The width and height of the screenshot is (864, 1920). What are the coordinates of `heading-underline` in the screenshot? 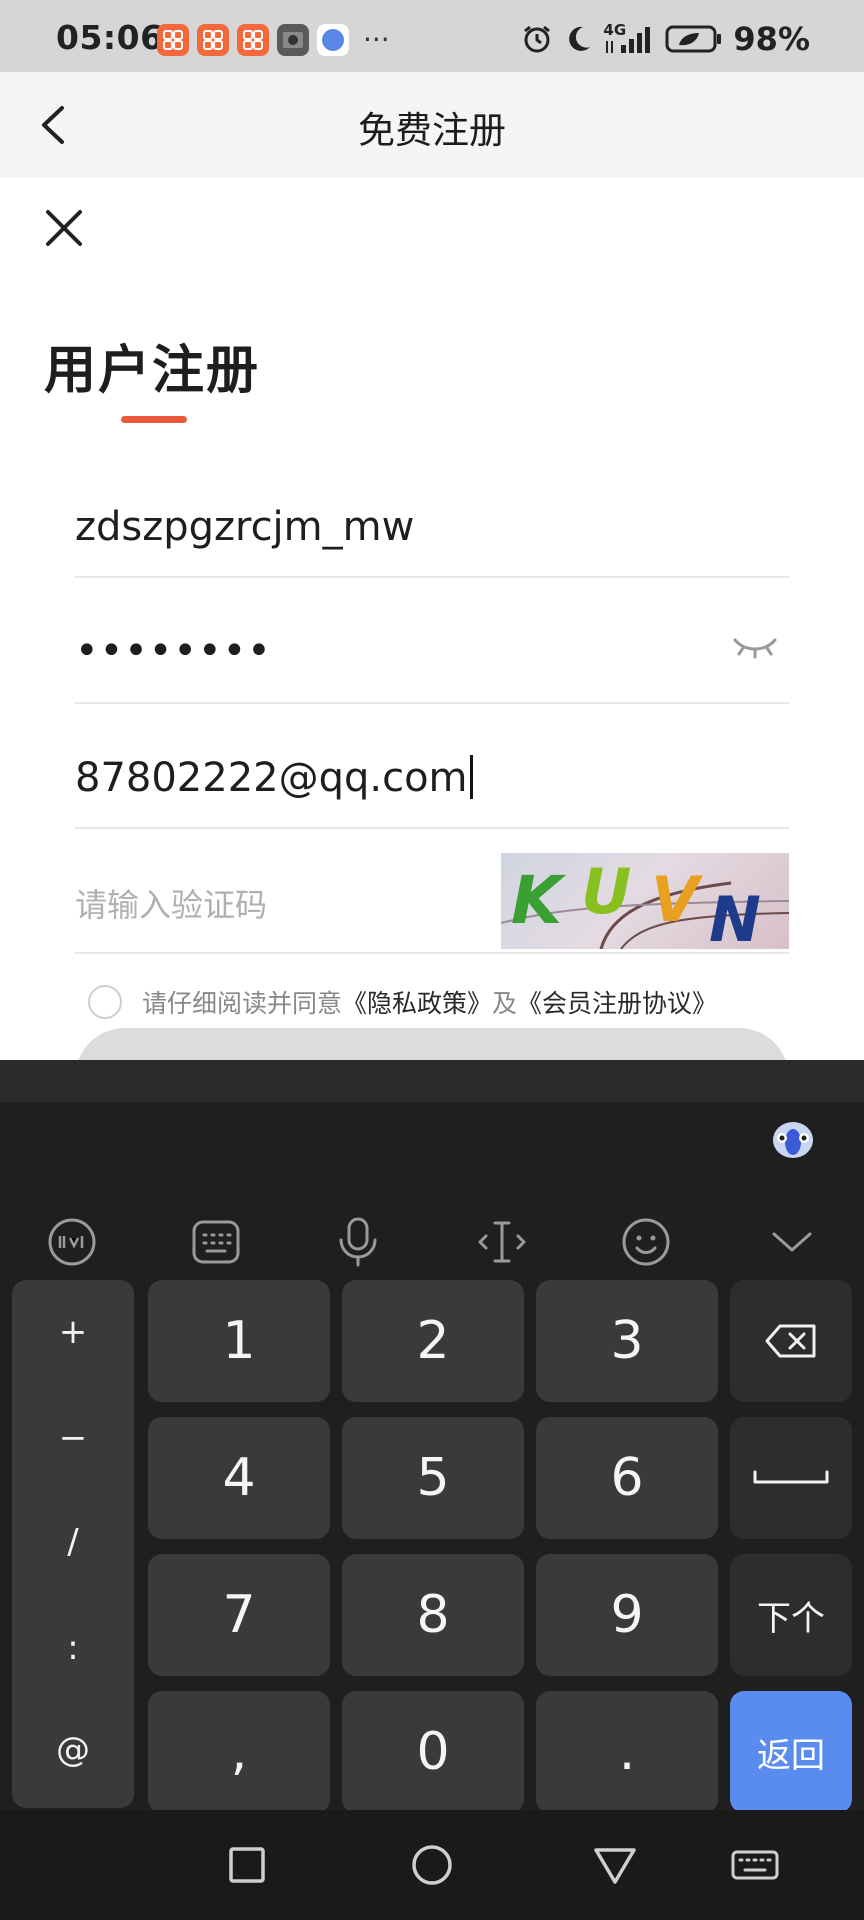 It's located at (154, 419).